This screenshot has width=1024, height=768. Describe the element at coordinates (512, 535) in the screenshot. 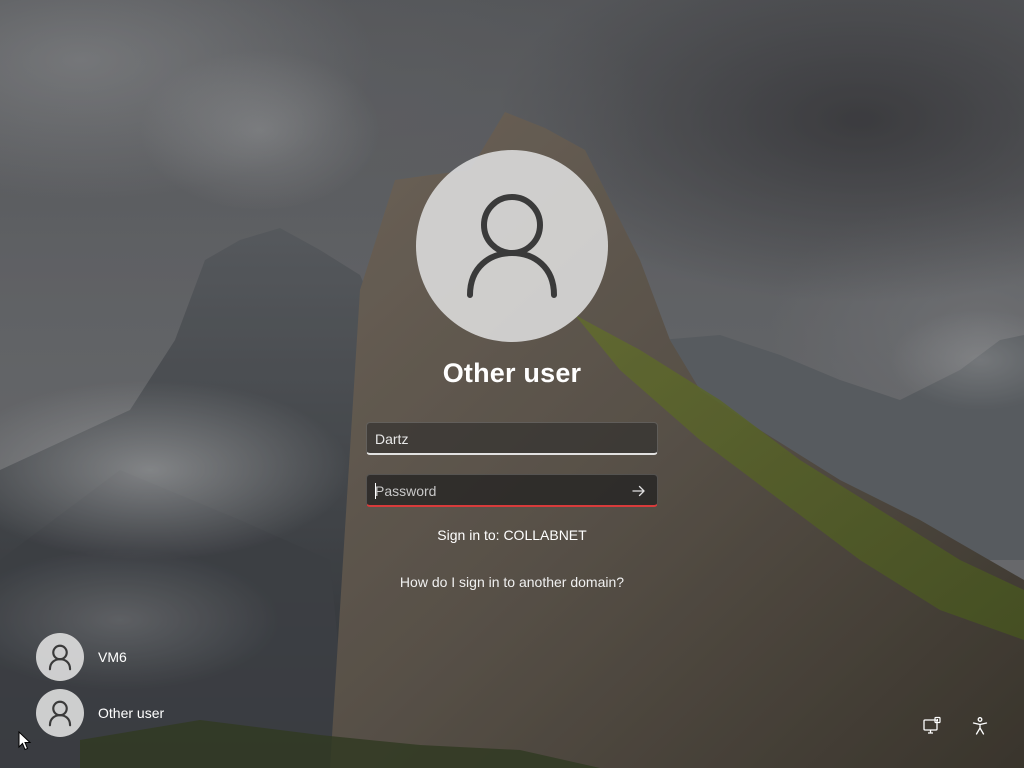

I see `sign-in-domain-text: Sign in to: COLLABNET` at that location.